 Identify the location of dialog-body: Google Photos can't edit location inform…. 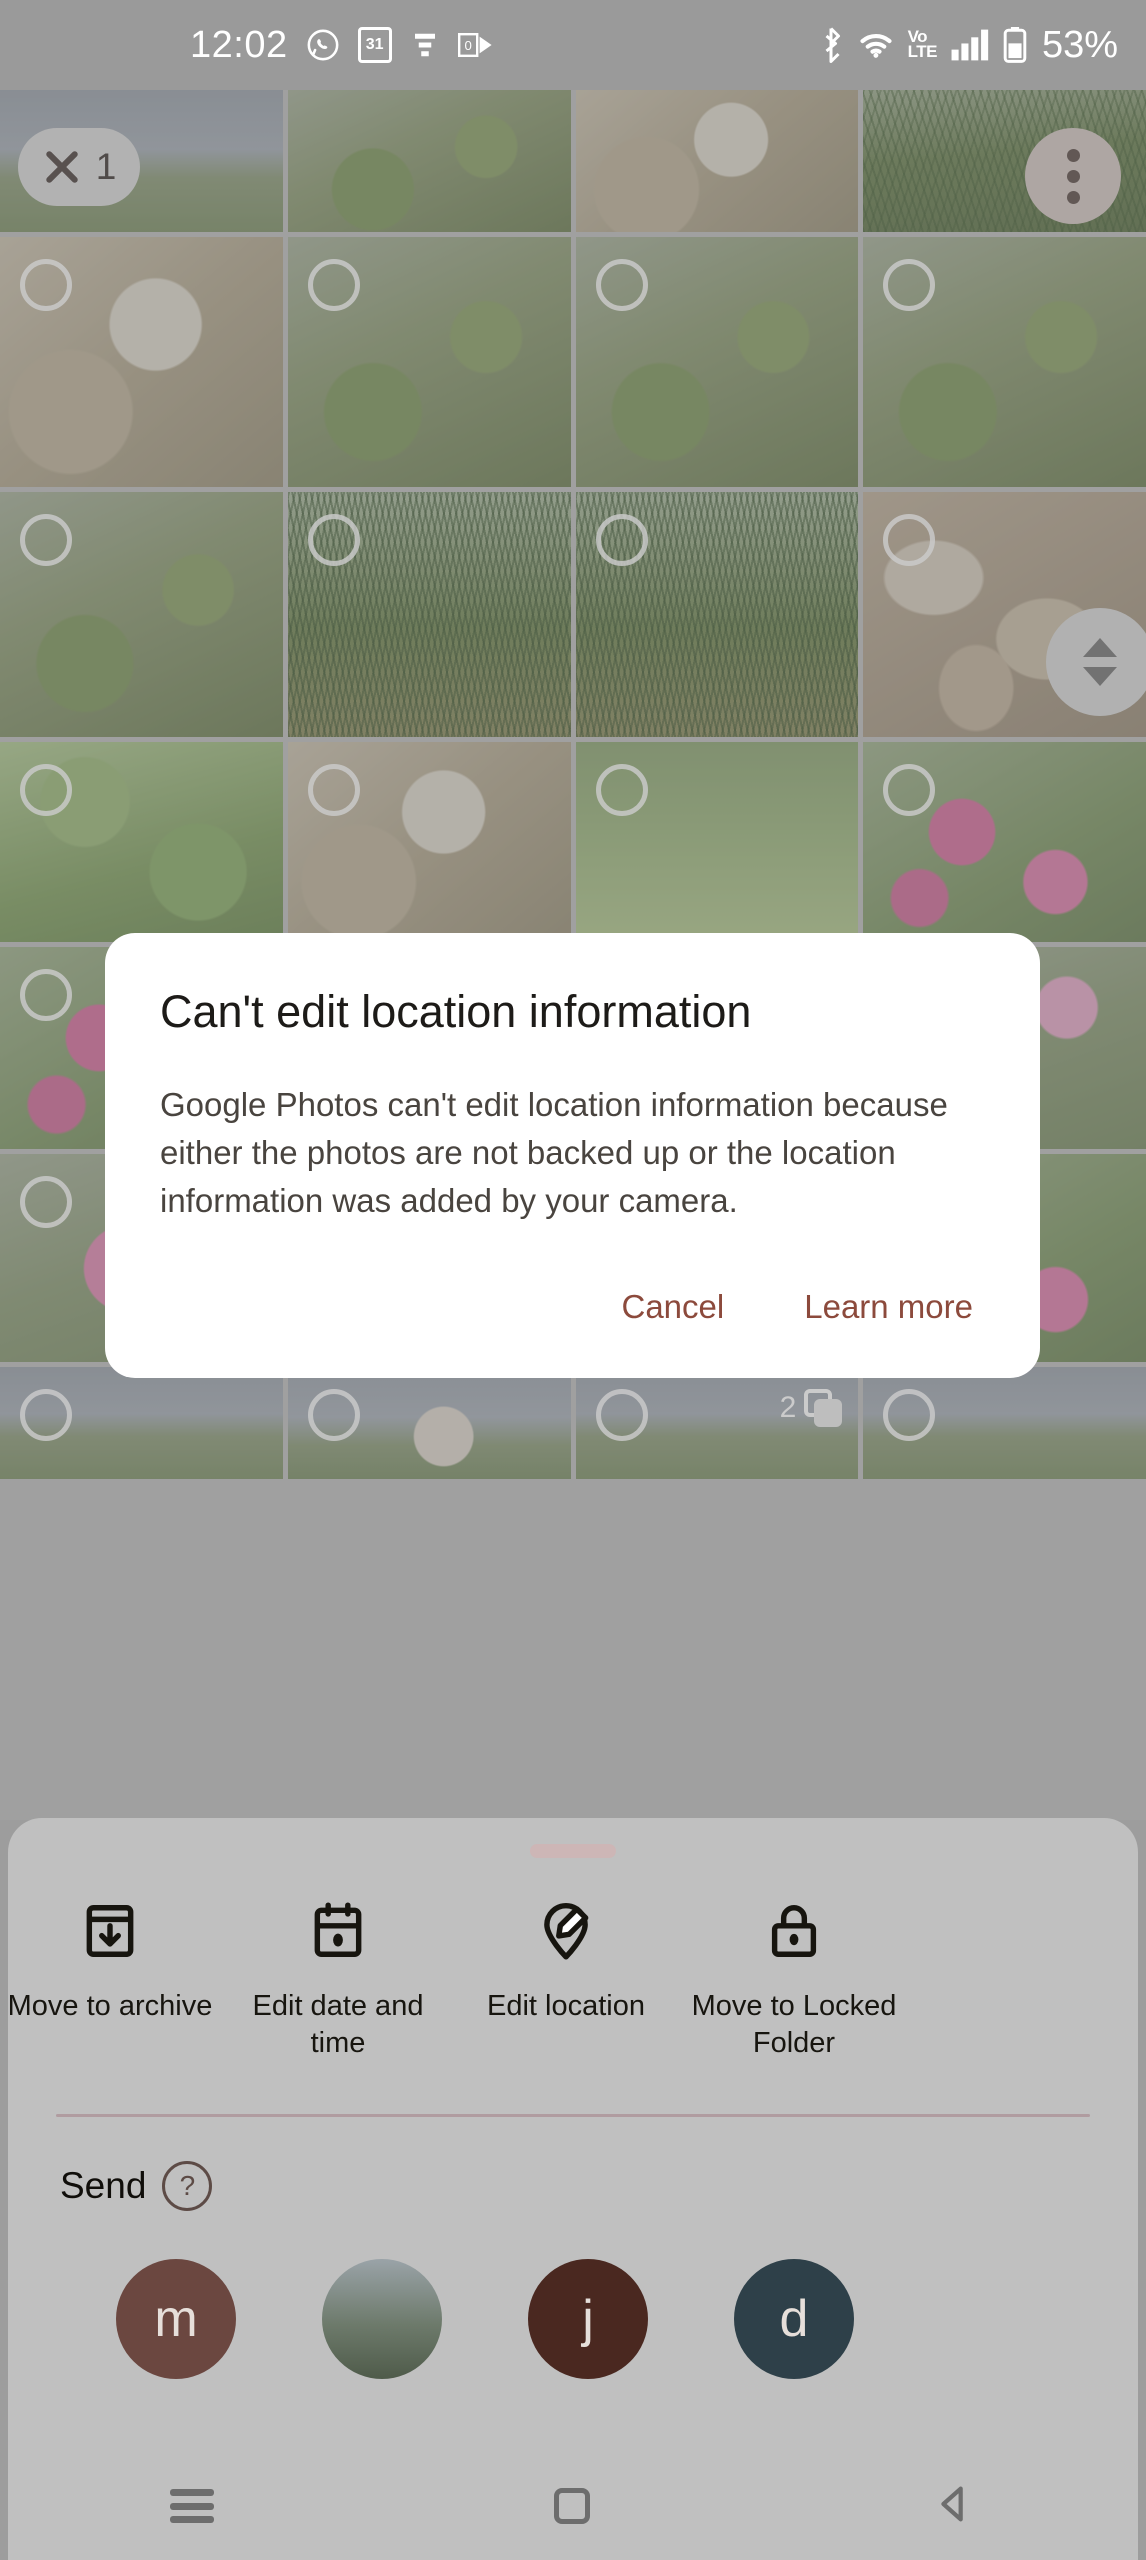
(554, 1153).